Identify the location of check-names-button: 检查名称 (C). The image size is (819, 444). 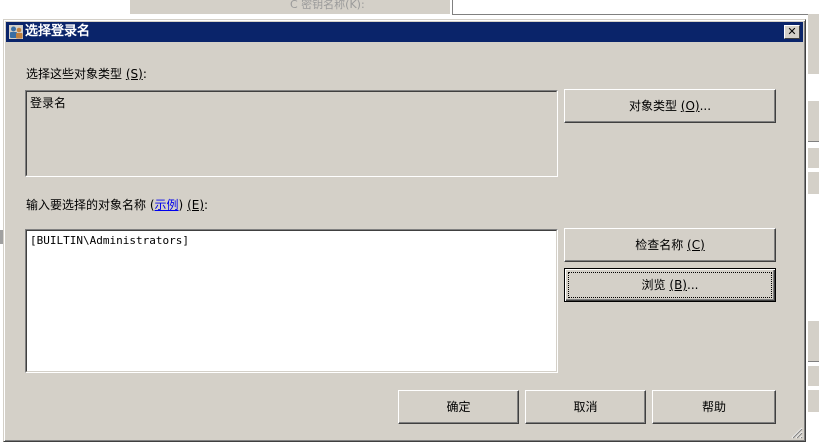
(670, 245).